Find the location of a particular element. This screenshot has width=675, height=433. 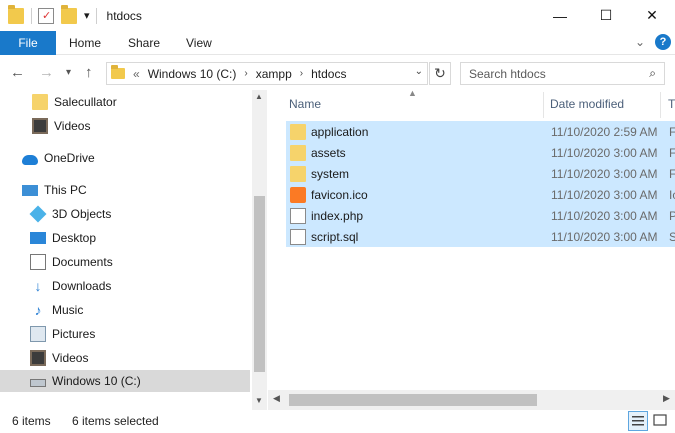

column-header-name: Name is located at coordinates (305, 104).